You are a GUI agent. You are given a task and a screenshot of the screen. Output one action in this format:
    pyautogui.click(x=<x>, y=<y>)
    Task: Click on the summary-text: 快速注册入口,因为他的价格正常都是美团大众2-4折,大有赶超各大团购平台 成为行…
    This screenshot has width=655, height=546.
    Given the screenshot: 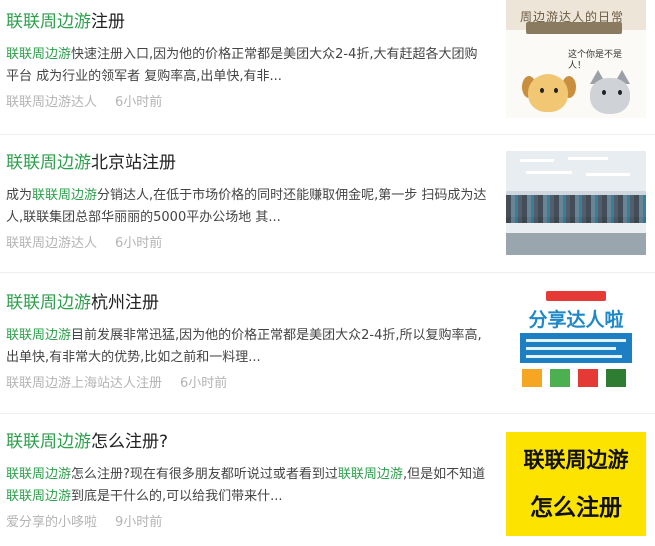 What is the action you would take?
    pyautogui.click(x=242, y=65)
    